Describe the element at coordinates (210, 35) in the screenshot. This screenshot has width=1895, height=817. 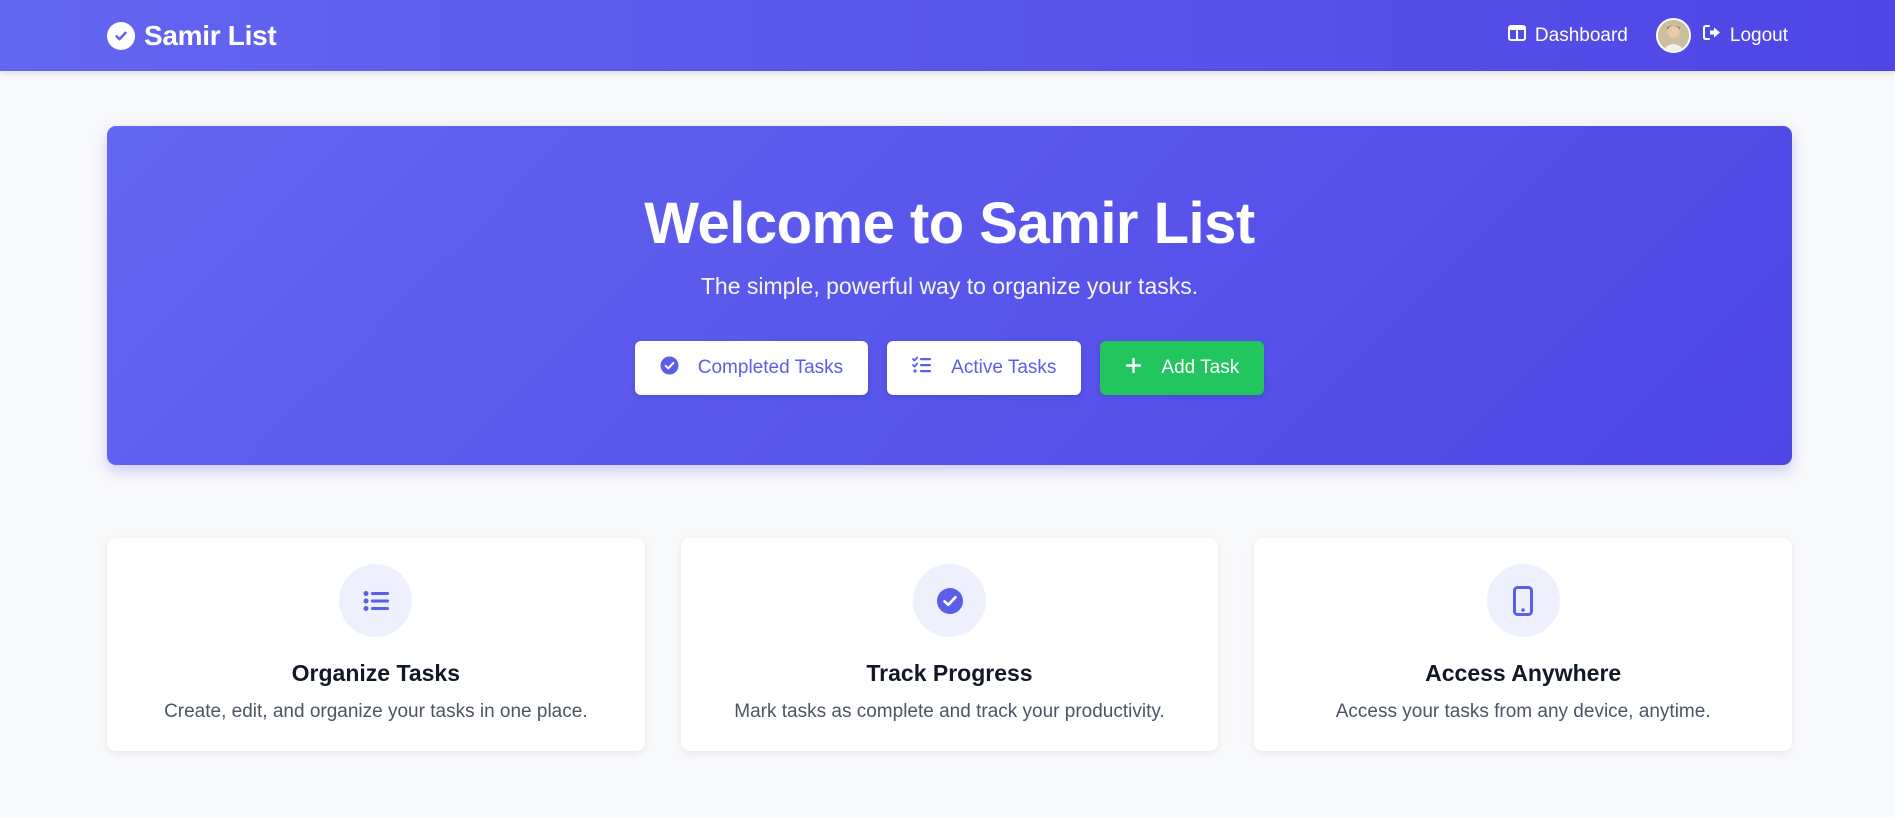
I see `brand-title: Samir List` at that location.